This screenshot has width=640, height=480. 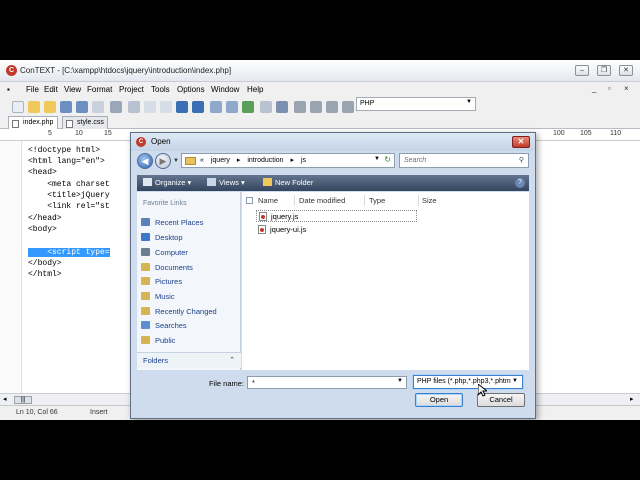 I want to click on redo-icon, so click(x=198, y=107).